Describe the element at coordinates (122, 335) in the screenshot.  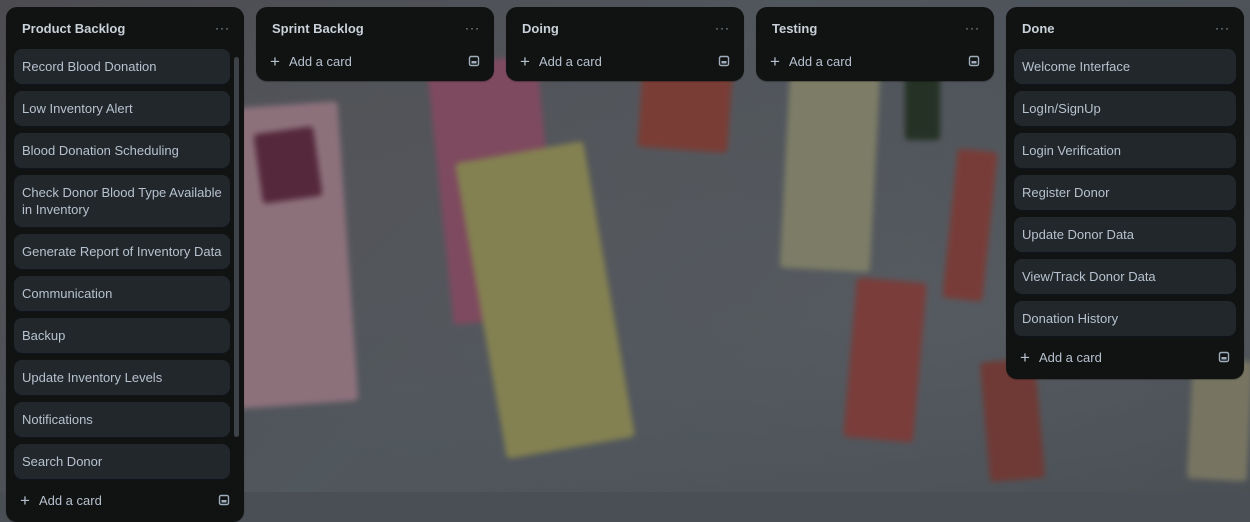
I see `card: Backup` at that location.